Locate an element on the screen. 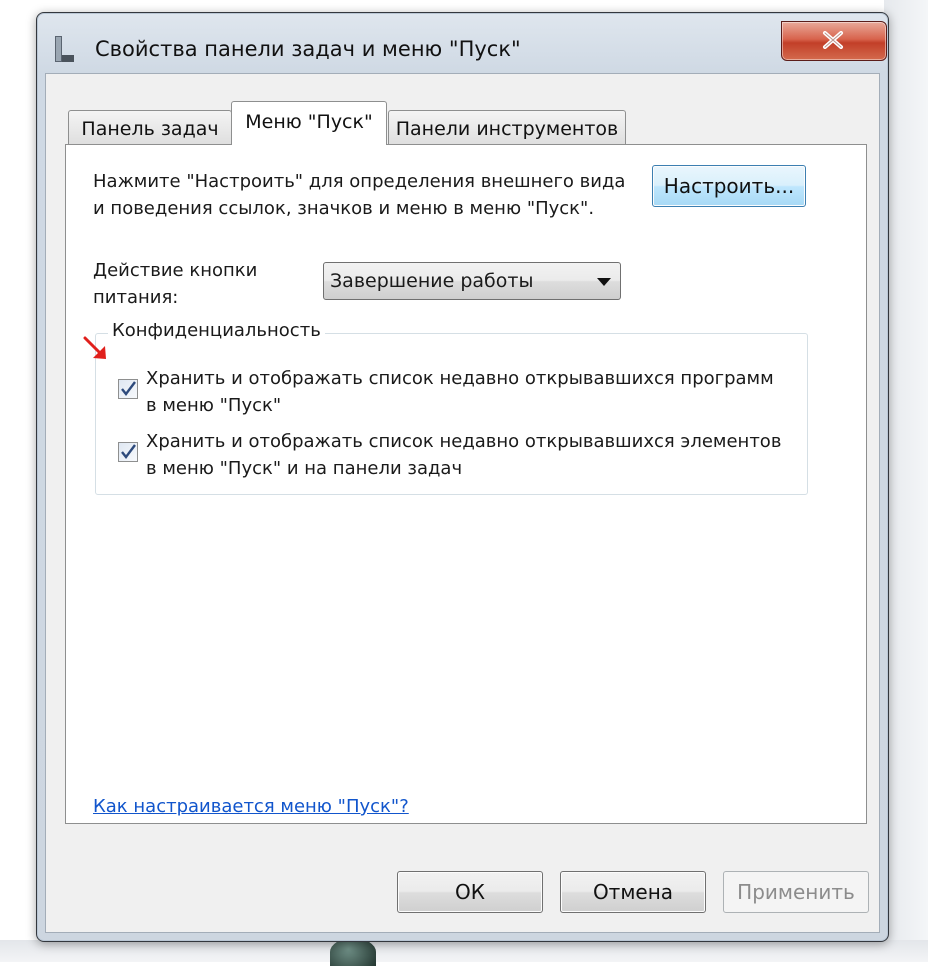 The width and height of the screenshot is (928, 966). power-button-action-label: Действие кнопки питания: is located at coordinates (188, 284).